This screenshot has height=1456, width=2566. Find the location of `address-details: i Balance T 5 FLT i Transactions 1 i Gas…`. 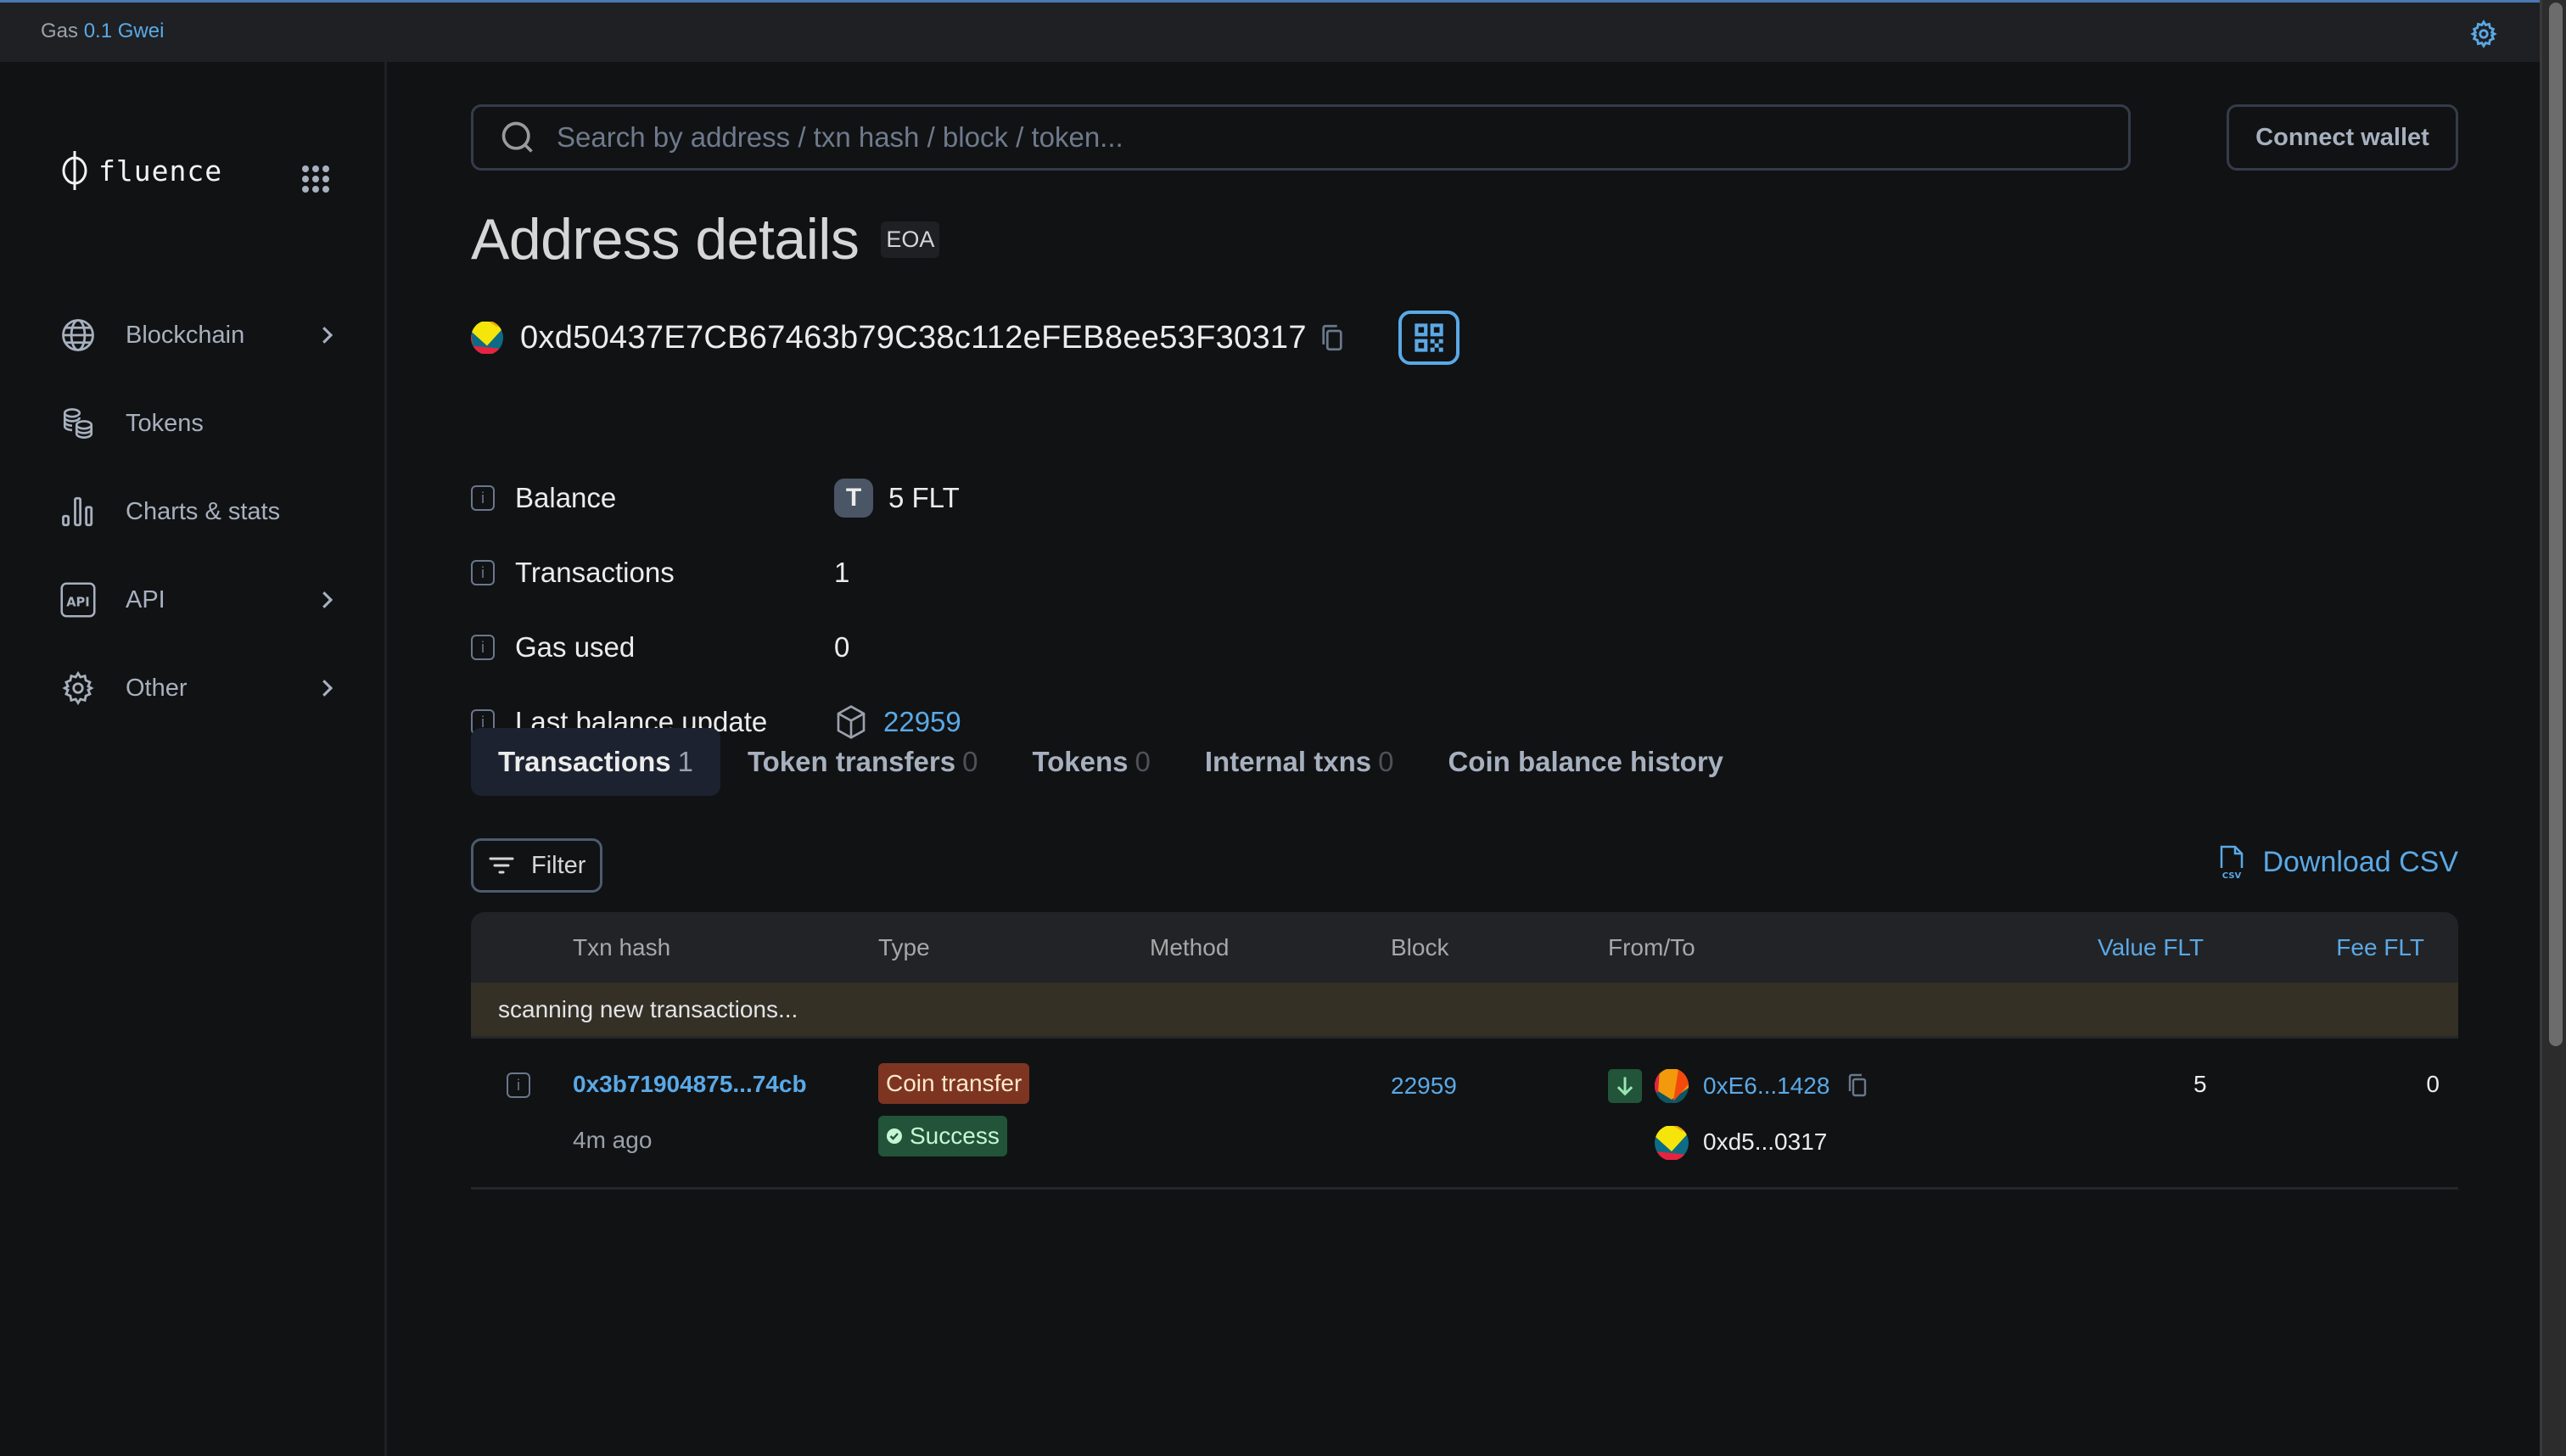

address-details: i Balance T 5 FLT i Transactions 1 i Gas… is located at coordinates (1065, 610).